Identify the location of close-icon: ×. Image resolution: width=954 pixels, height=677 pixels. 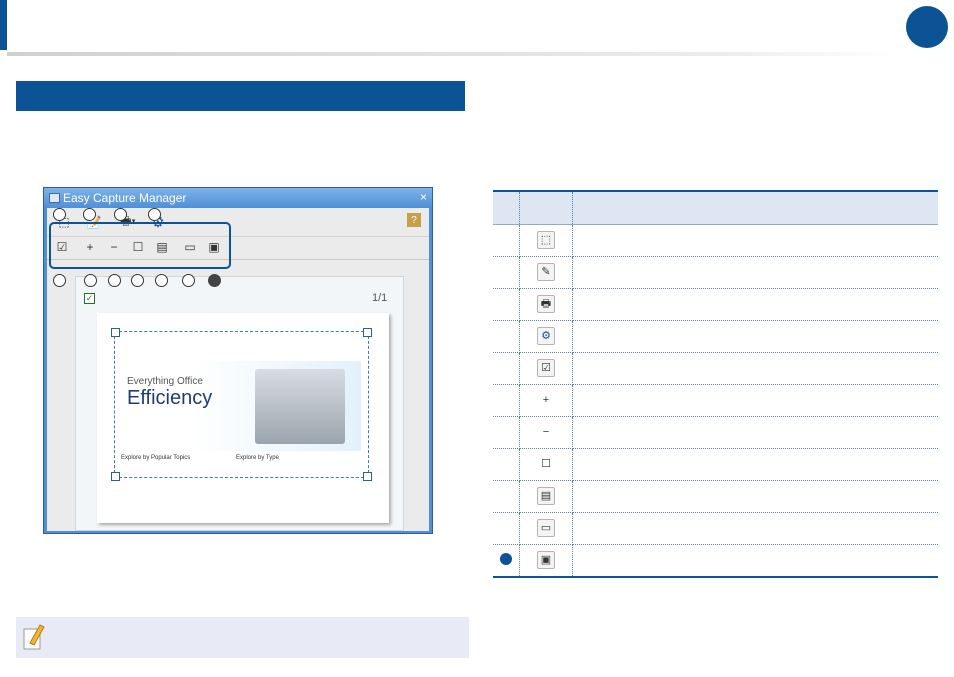
(423, 197).